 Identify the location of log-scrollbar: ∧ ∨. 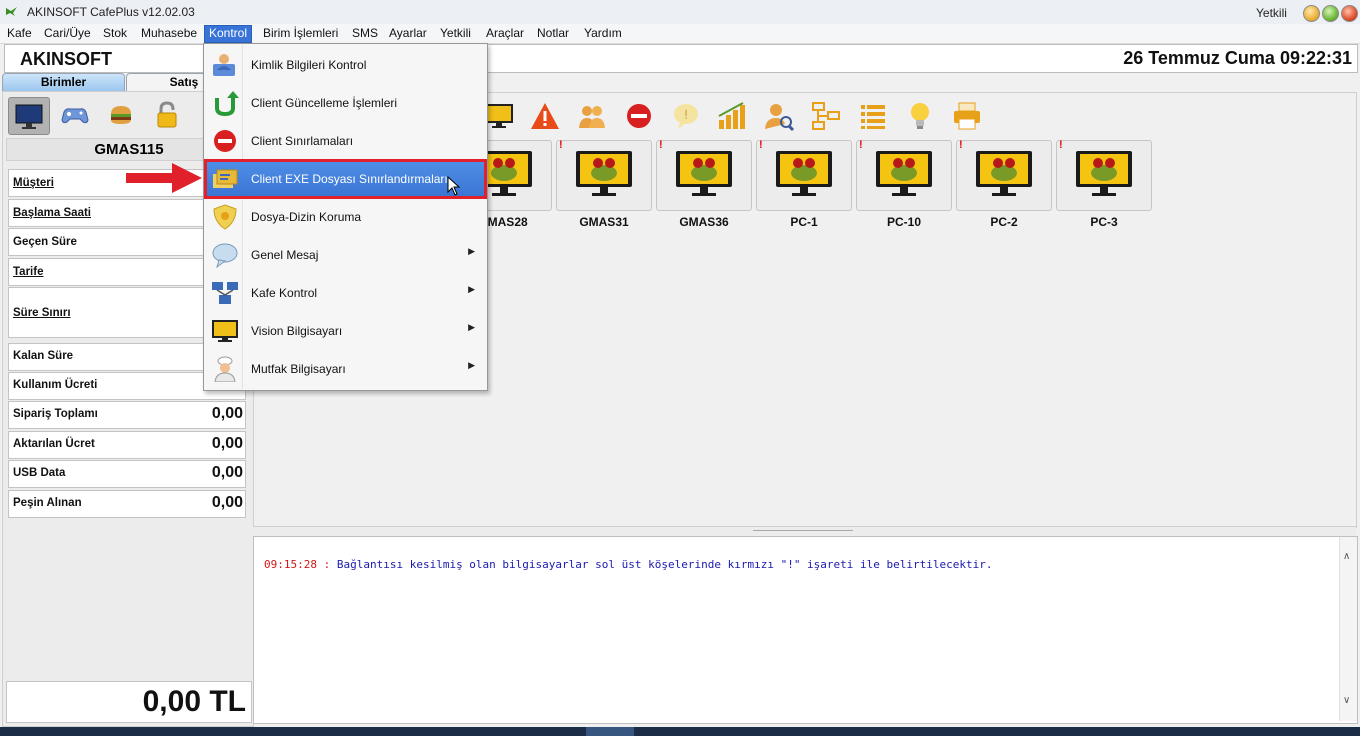
(1348, 629).